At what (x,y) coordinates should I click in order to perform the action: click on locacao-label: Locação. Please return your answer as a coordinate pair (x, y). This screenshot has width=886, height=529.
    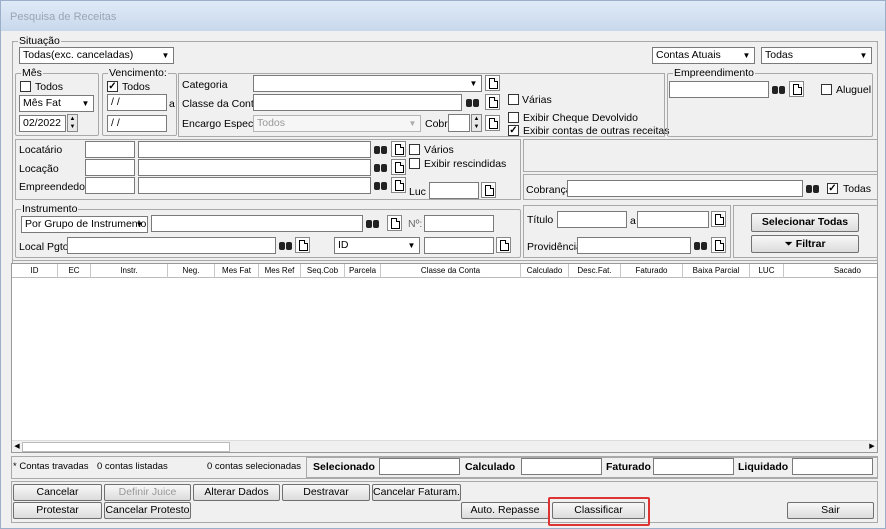
    Looking at the image, I should click on (39, 169).